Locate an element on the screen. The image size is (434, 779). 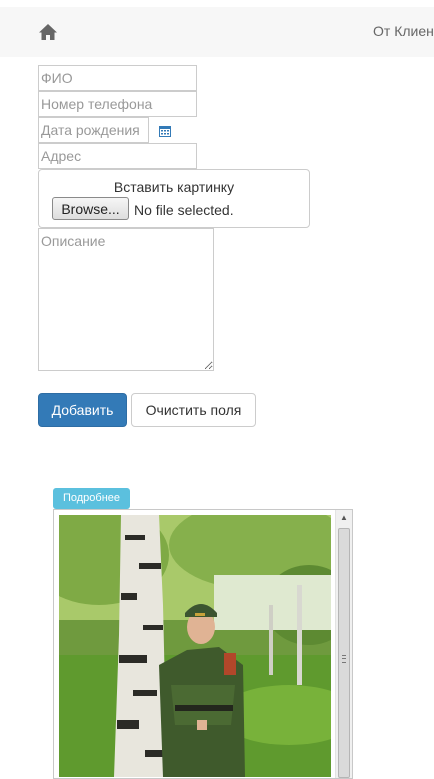
scroll-up-arrow-icon: ▲ is located at coordinates (344, 518).